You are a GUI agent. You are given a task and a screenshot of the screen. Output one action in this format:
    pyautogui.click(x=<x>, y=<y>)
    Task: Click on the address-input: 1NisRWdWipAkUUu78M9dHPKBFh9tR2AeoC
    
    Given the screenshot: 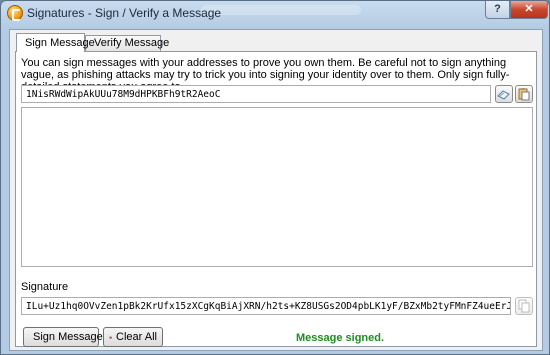 What is the action you would take?
    pyautogui.click(x=256, y=94)
    